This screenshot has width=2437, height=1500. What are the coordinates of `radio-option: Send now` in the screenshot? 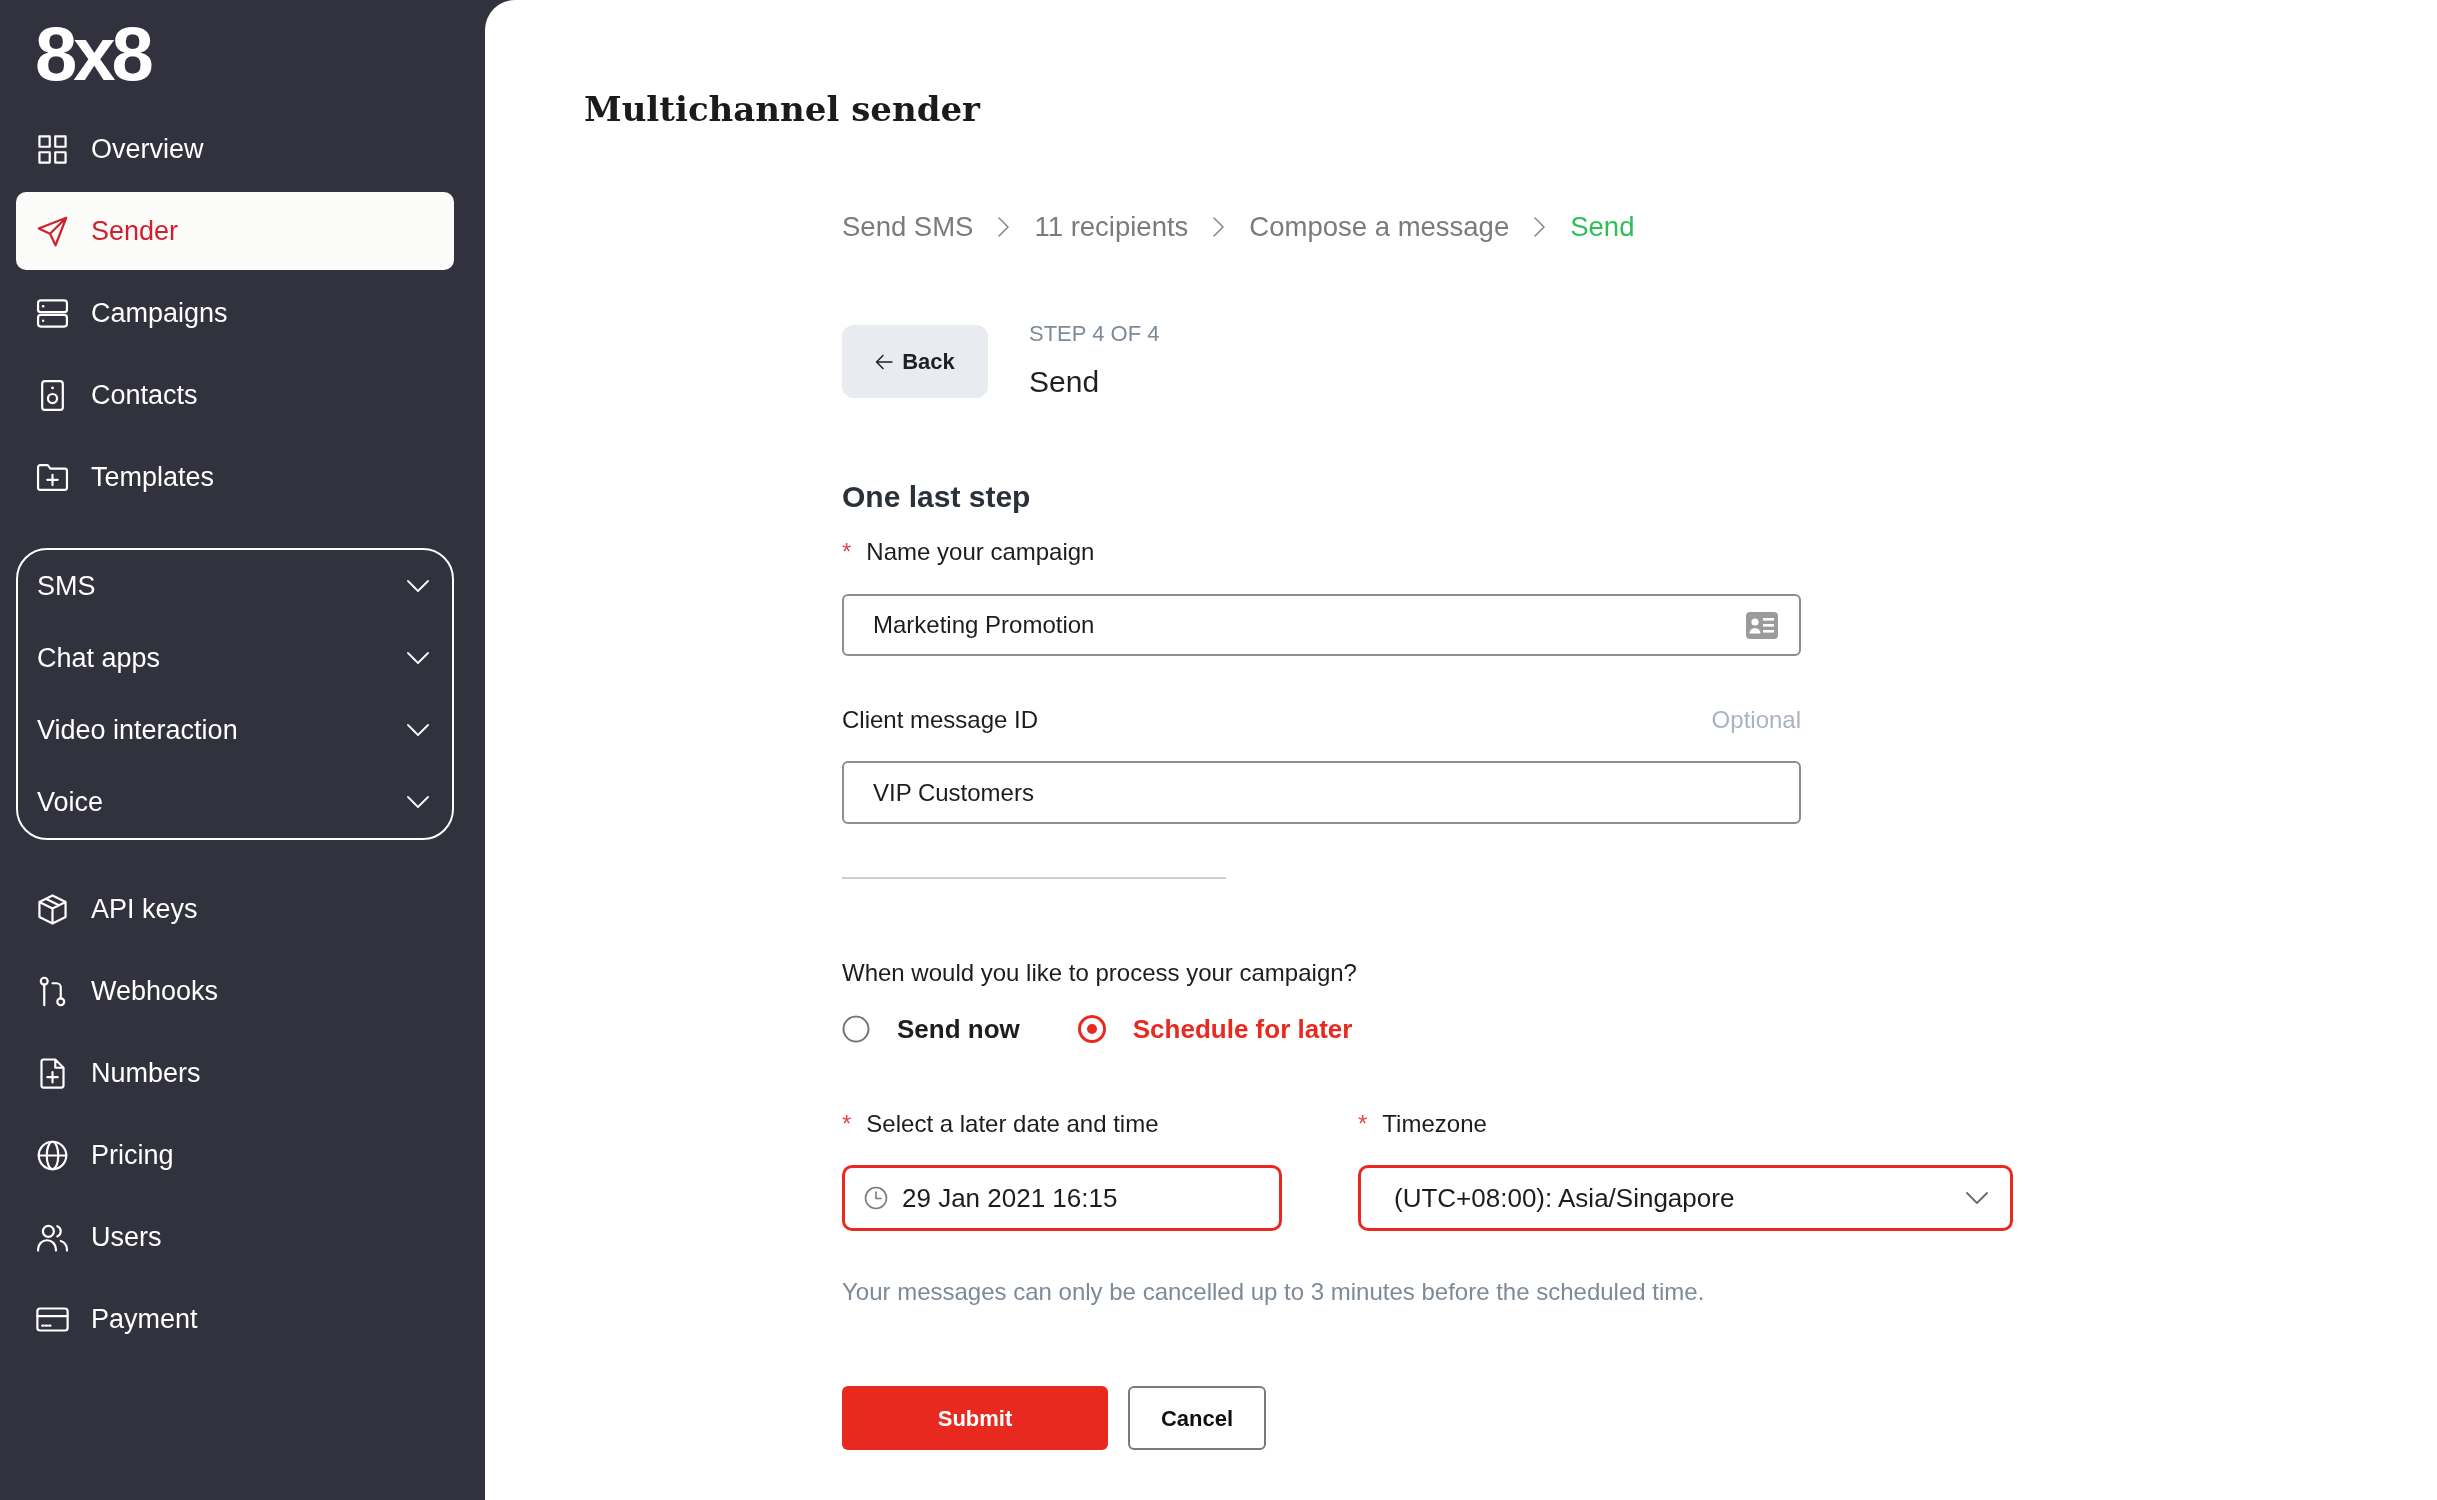 It's located at (931, 1029).